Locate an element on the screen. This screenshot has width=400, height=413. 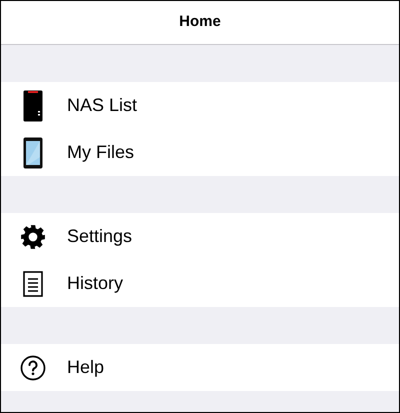
menu-item: My Files is located at coordinates (200, 152).